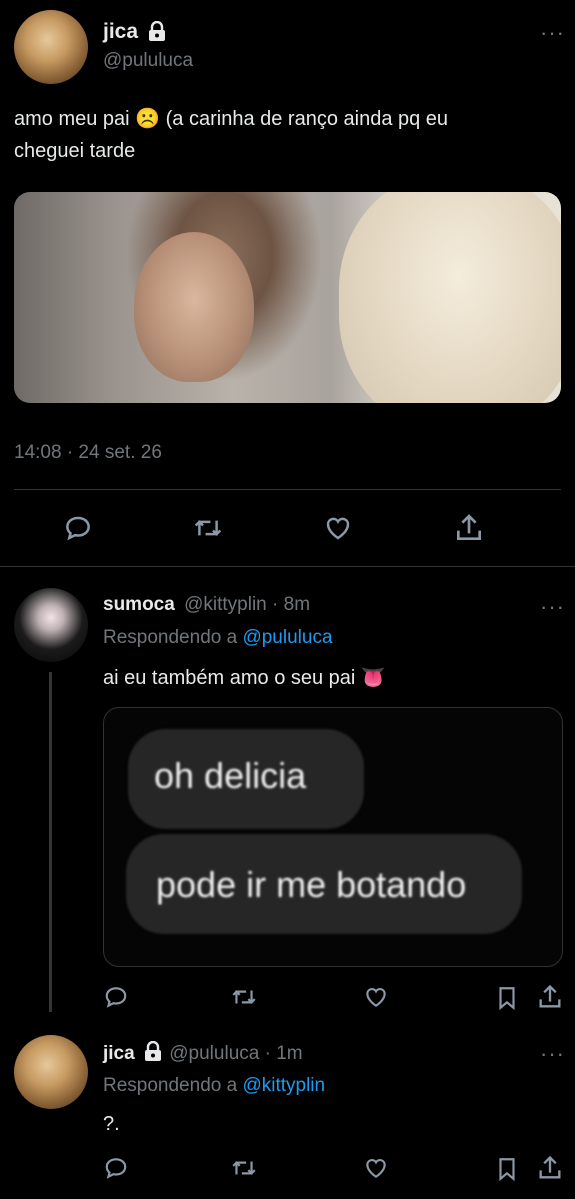 The height and width of the screenshot is (1199, 575). I want to click on handle: @pululuca, so click(148, 61).